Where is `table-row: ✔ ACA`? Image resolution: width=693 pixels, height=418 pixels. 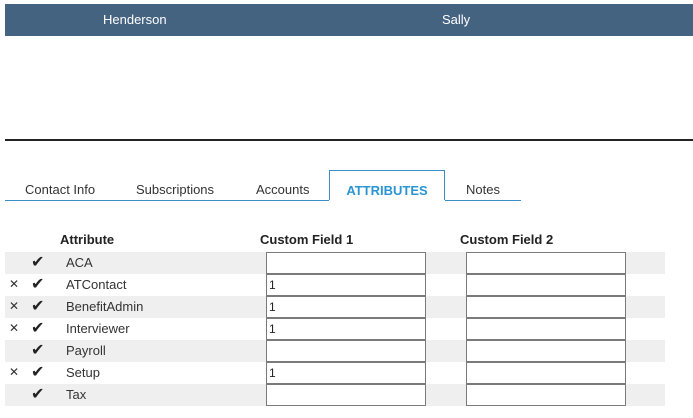
table-row: ✔ ACA is located at coordinates (335, 263).